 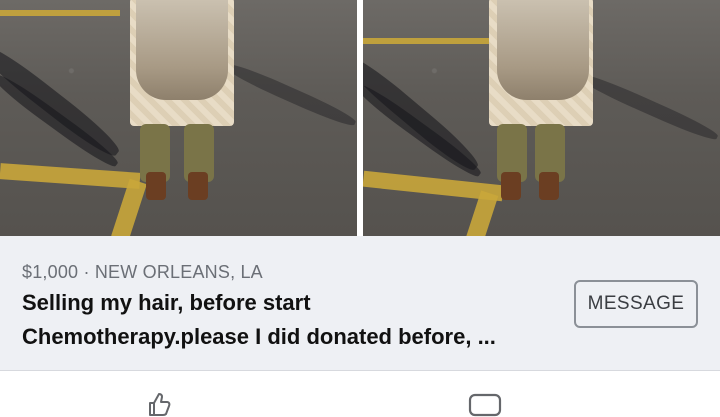 What do you see at coordinates (360, 394) in the screenshot?
I see `post-actions-bar` at bounding box center [360, 394].